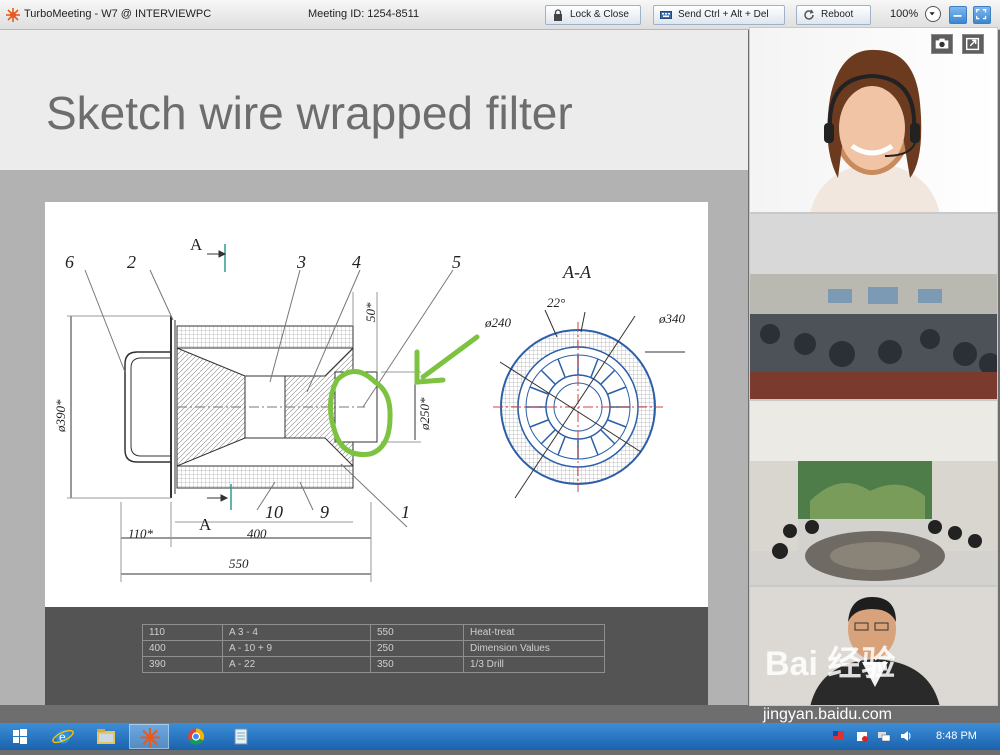 The image size is (1000, 755). Describe the element at coordinates (830, 664) in the screenshot. I see `baidu-watermark-logo: Bai 经验` at that location.